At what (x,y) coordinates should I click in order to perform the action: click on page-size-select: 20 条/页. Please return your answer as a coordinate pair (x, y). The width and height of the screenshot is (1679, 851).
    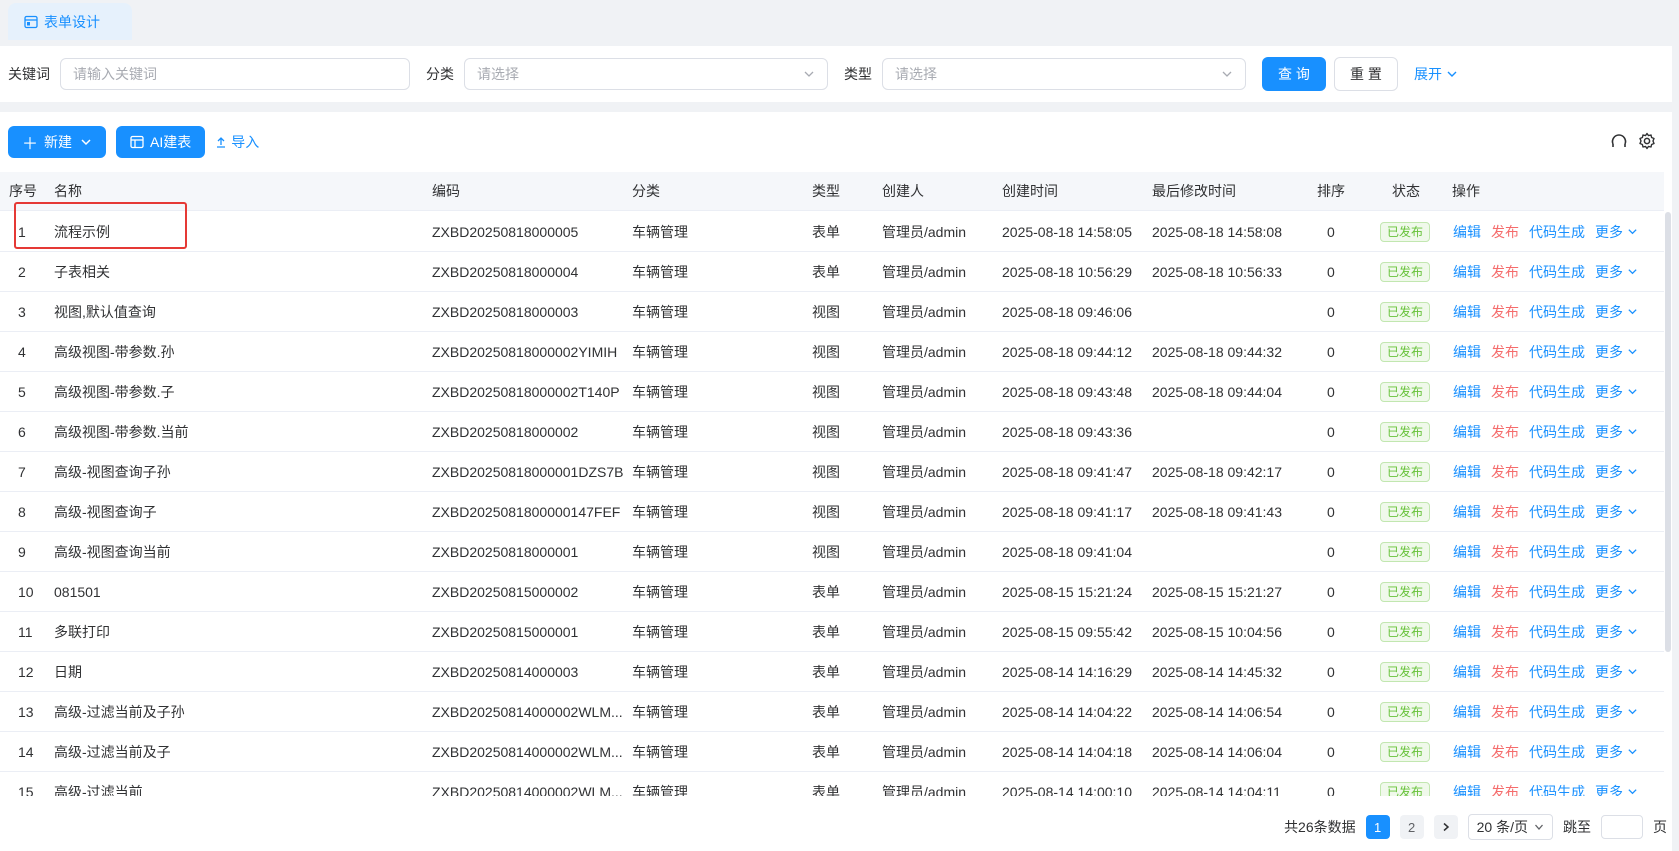
    Looking at the image, I should click on (1510, 827).